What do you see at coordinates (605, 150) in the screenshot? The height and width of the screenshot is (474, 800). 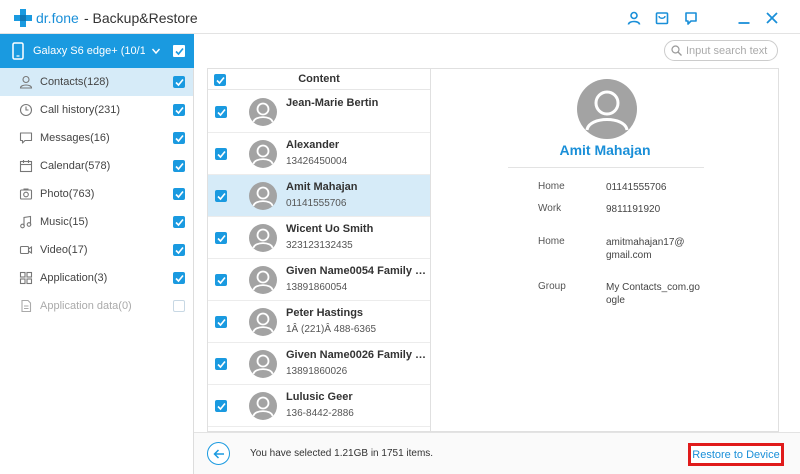 I see `detail-name: Amit Mahajan` at bounding box center [605, 150].